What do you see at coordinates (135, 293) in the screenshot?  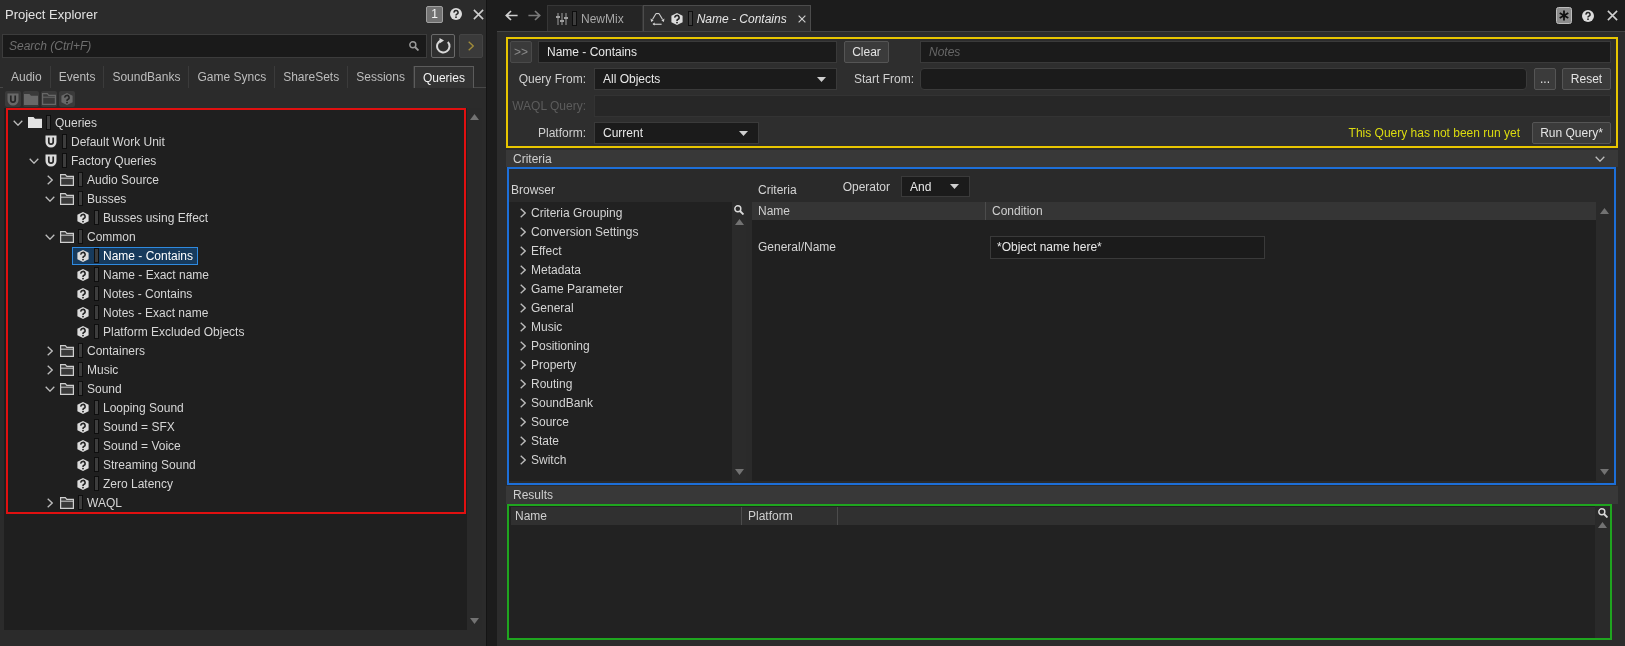 I see `tree-item: Notes - Contains` at bounding box center [135, 293].